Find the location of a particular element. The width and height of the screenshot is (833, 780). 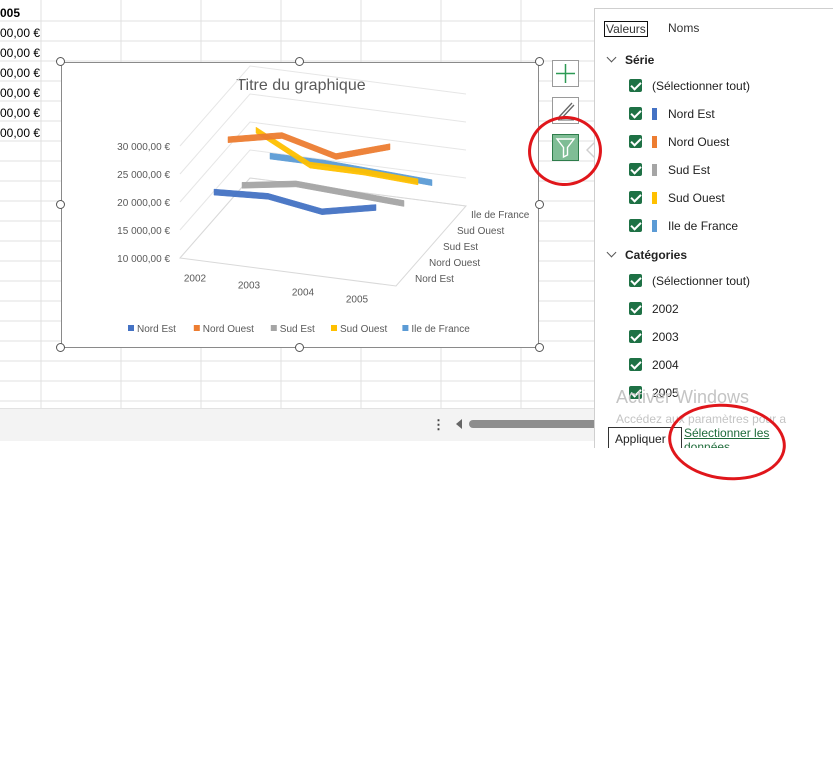

series-item-label: Nord Est is located at coordinates (691, 114).